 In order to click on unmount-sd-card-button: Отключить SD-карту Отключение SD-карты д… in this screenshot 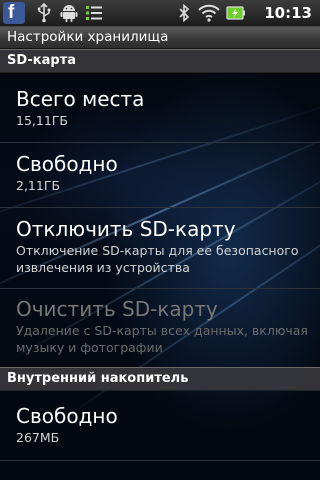, I will do `click(160, 246)`.